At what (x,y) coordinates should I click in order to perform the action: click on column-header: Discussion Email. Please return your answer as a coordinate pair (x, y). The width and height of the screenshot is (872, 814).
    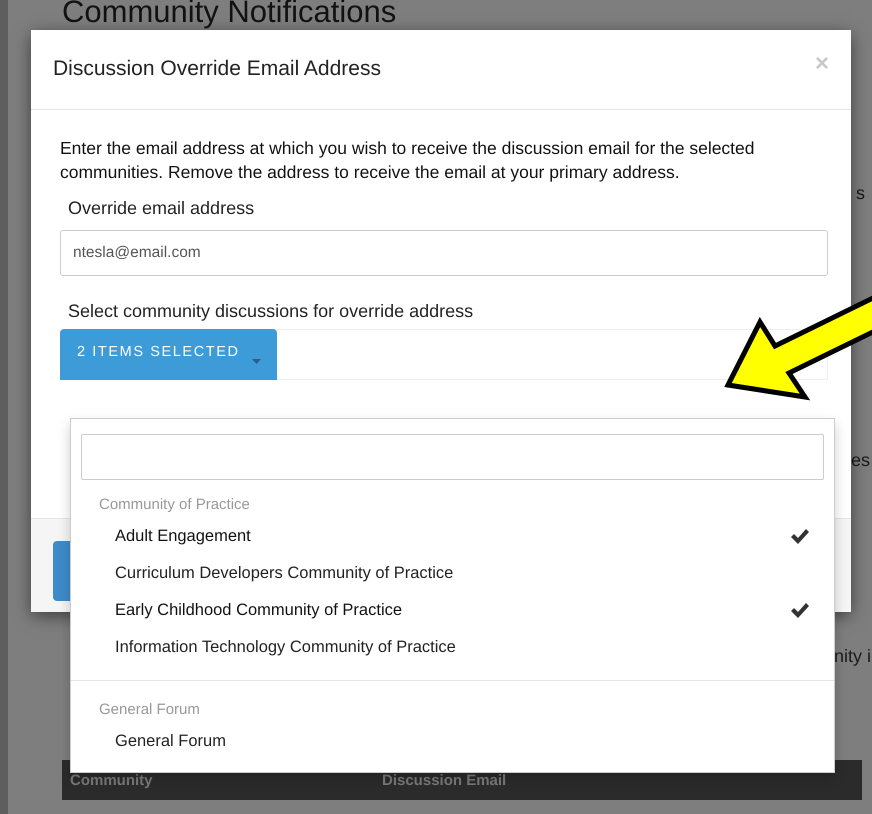
    Looking at the image, I should click on (444, 780).